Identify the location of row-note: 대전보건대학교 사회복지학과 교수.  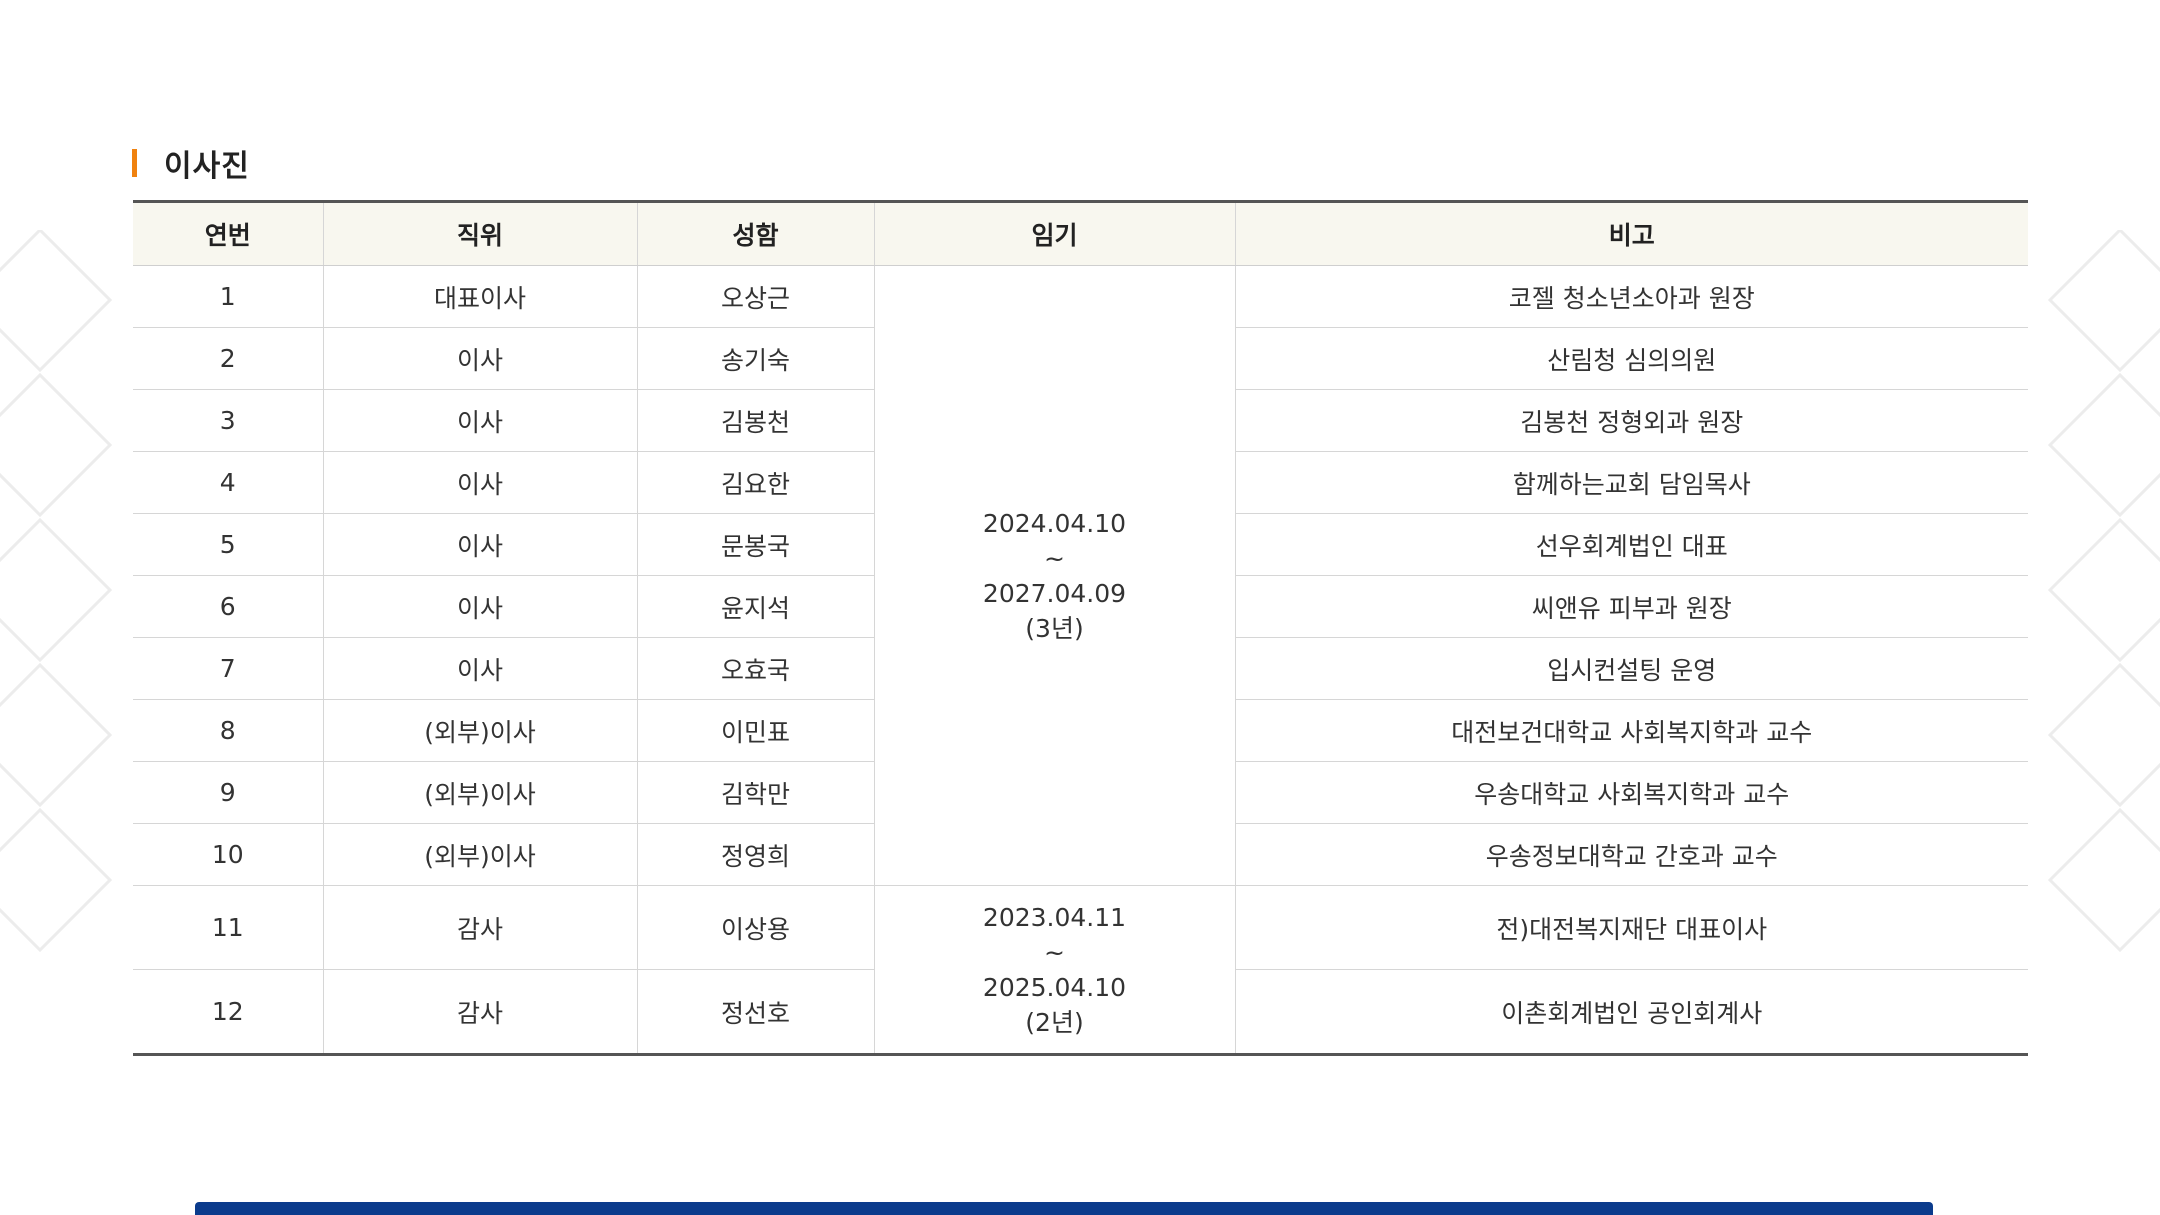
(1631, 730).